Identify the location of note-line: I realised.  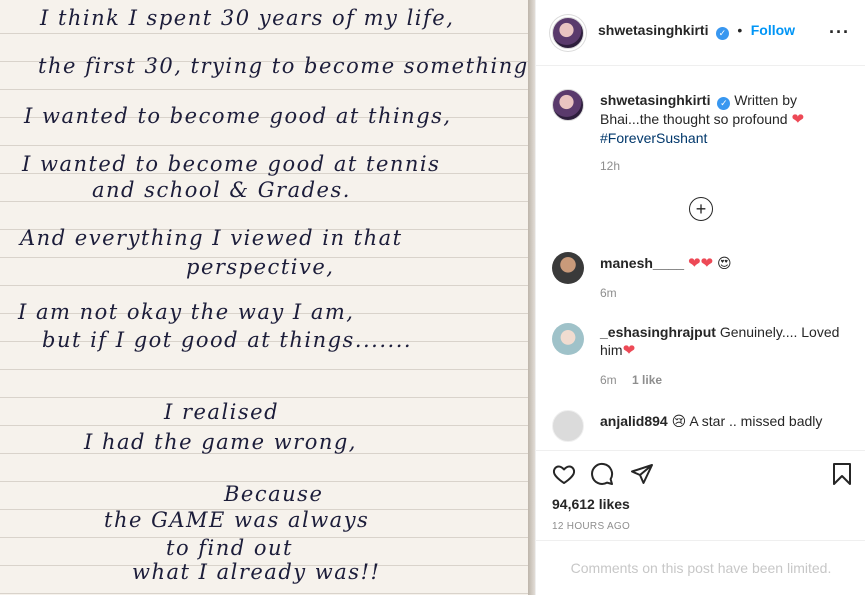
(222, 412).